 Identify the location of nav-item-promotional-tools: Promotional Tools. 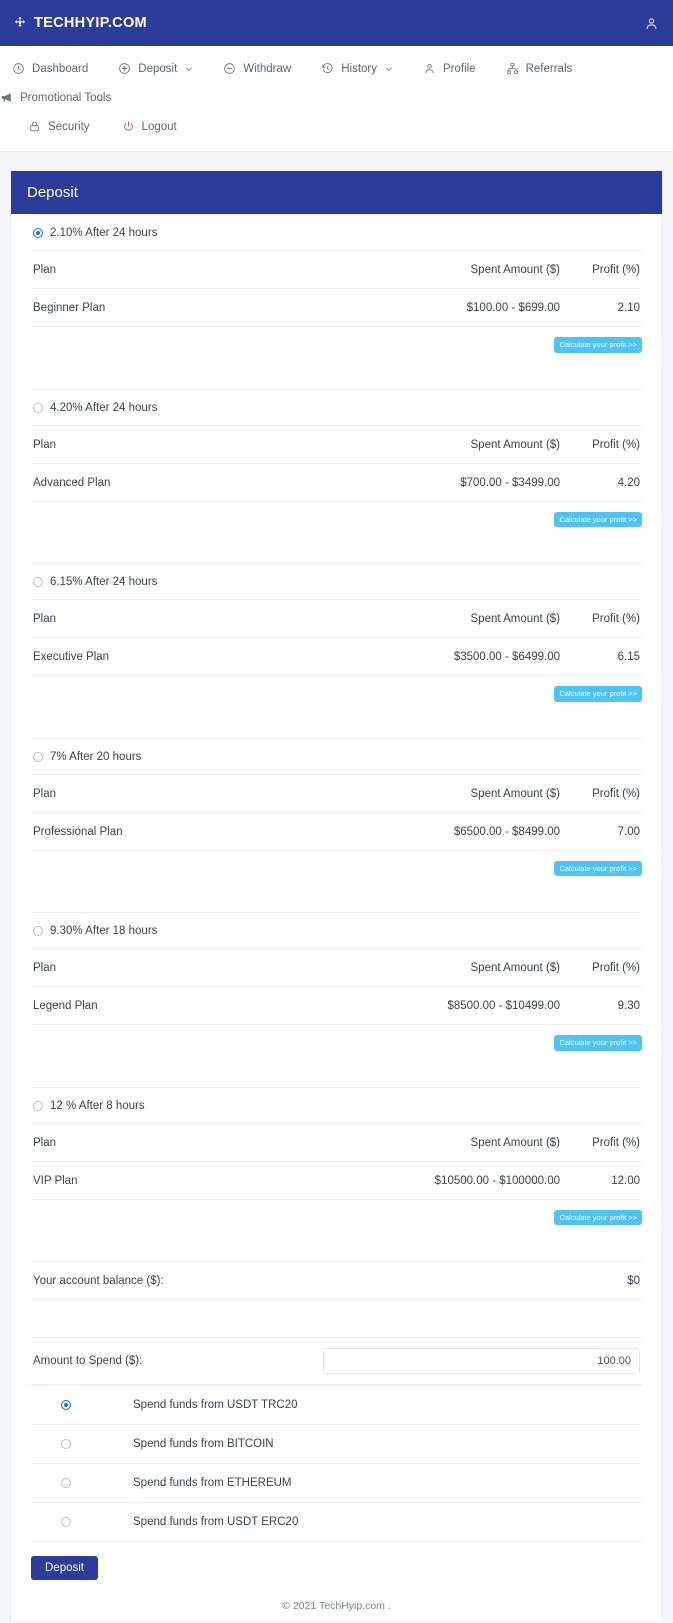
(55, 97).